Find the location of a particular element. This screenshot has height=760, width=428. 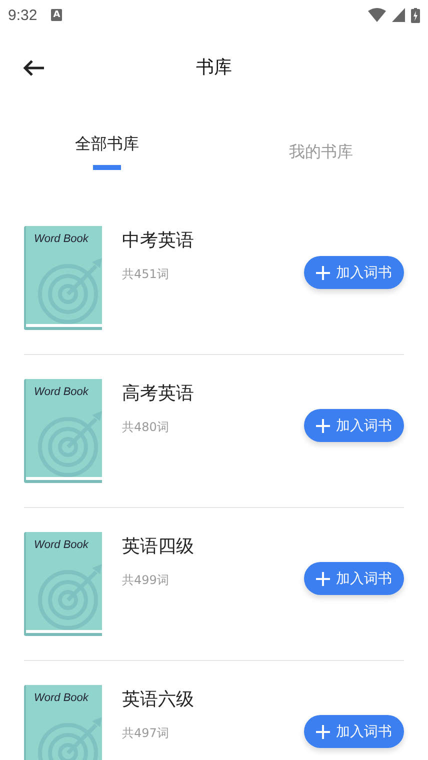

tab: 全部书库 is located at coordinates (107, 161).